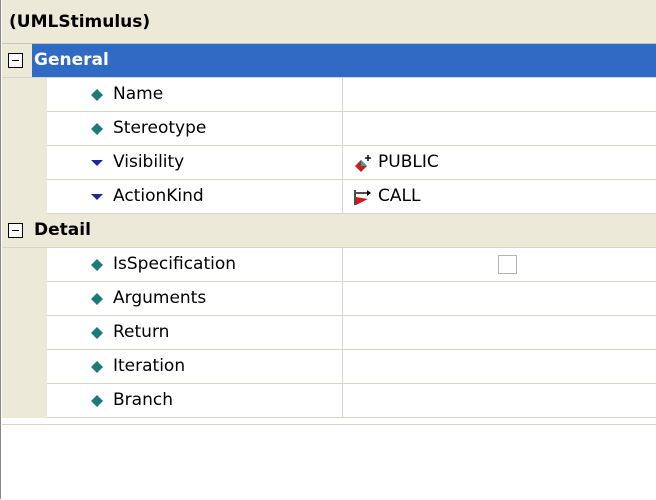  Describe the element at coordinates (175, 264) in the screenshot. I see `property-label: IsSpecification` at that location.